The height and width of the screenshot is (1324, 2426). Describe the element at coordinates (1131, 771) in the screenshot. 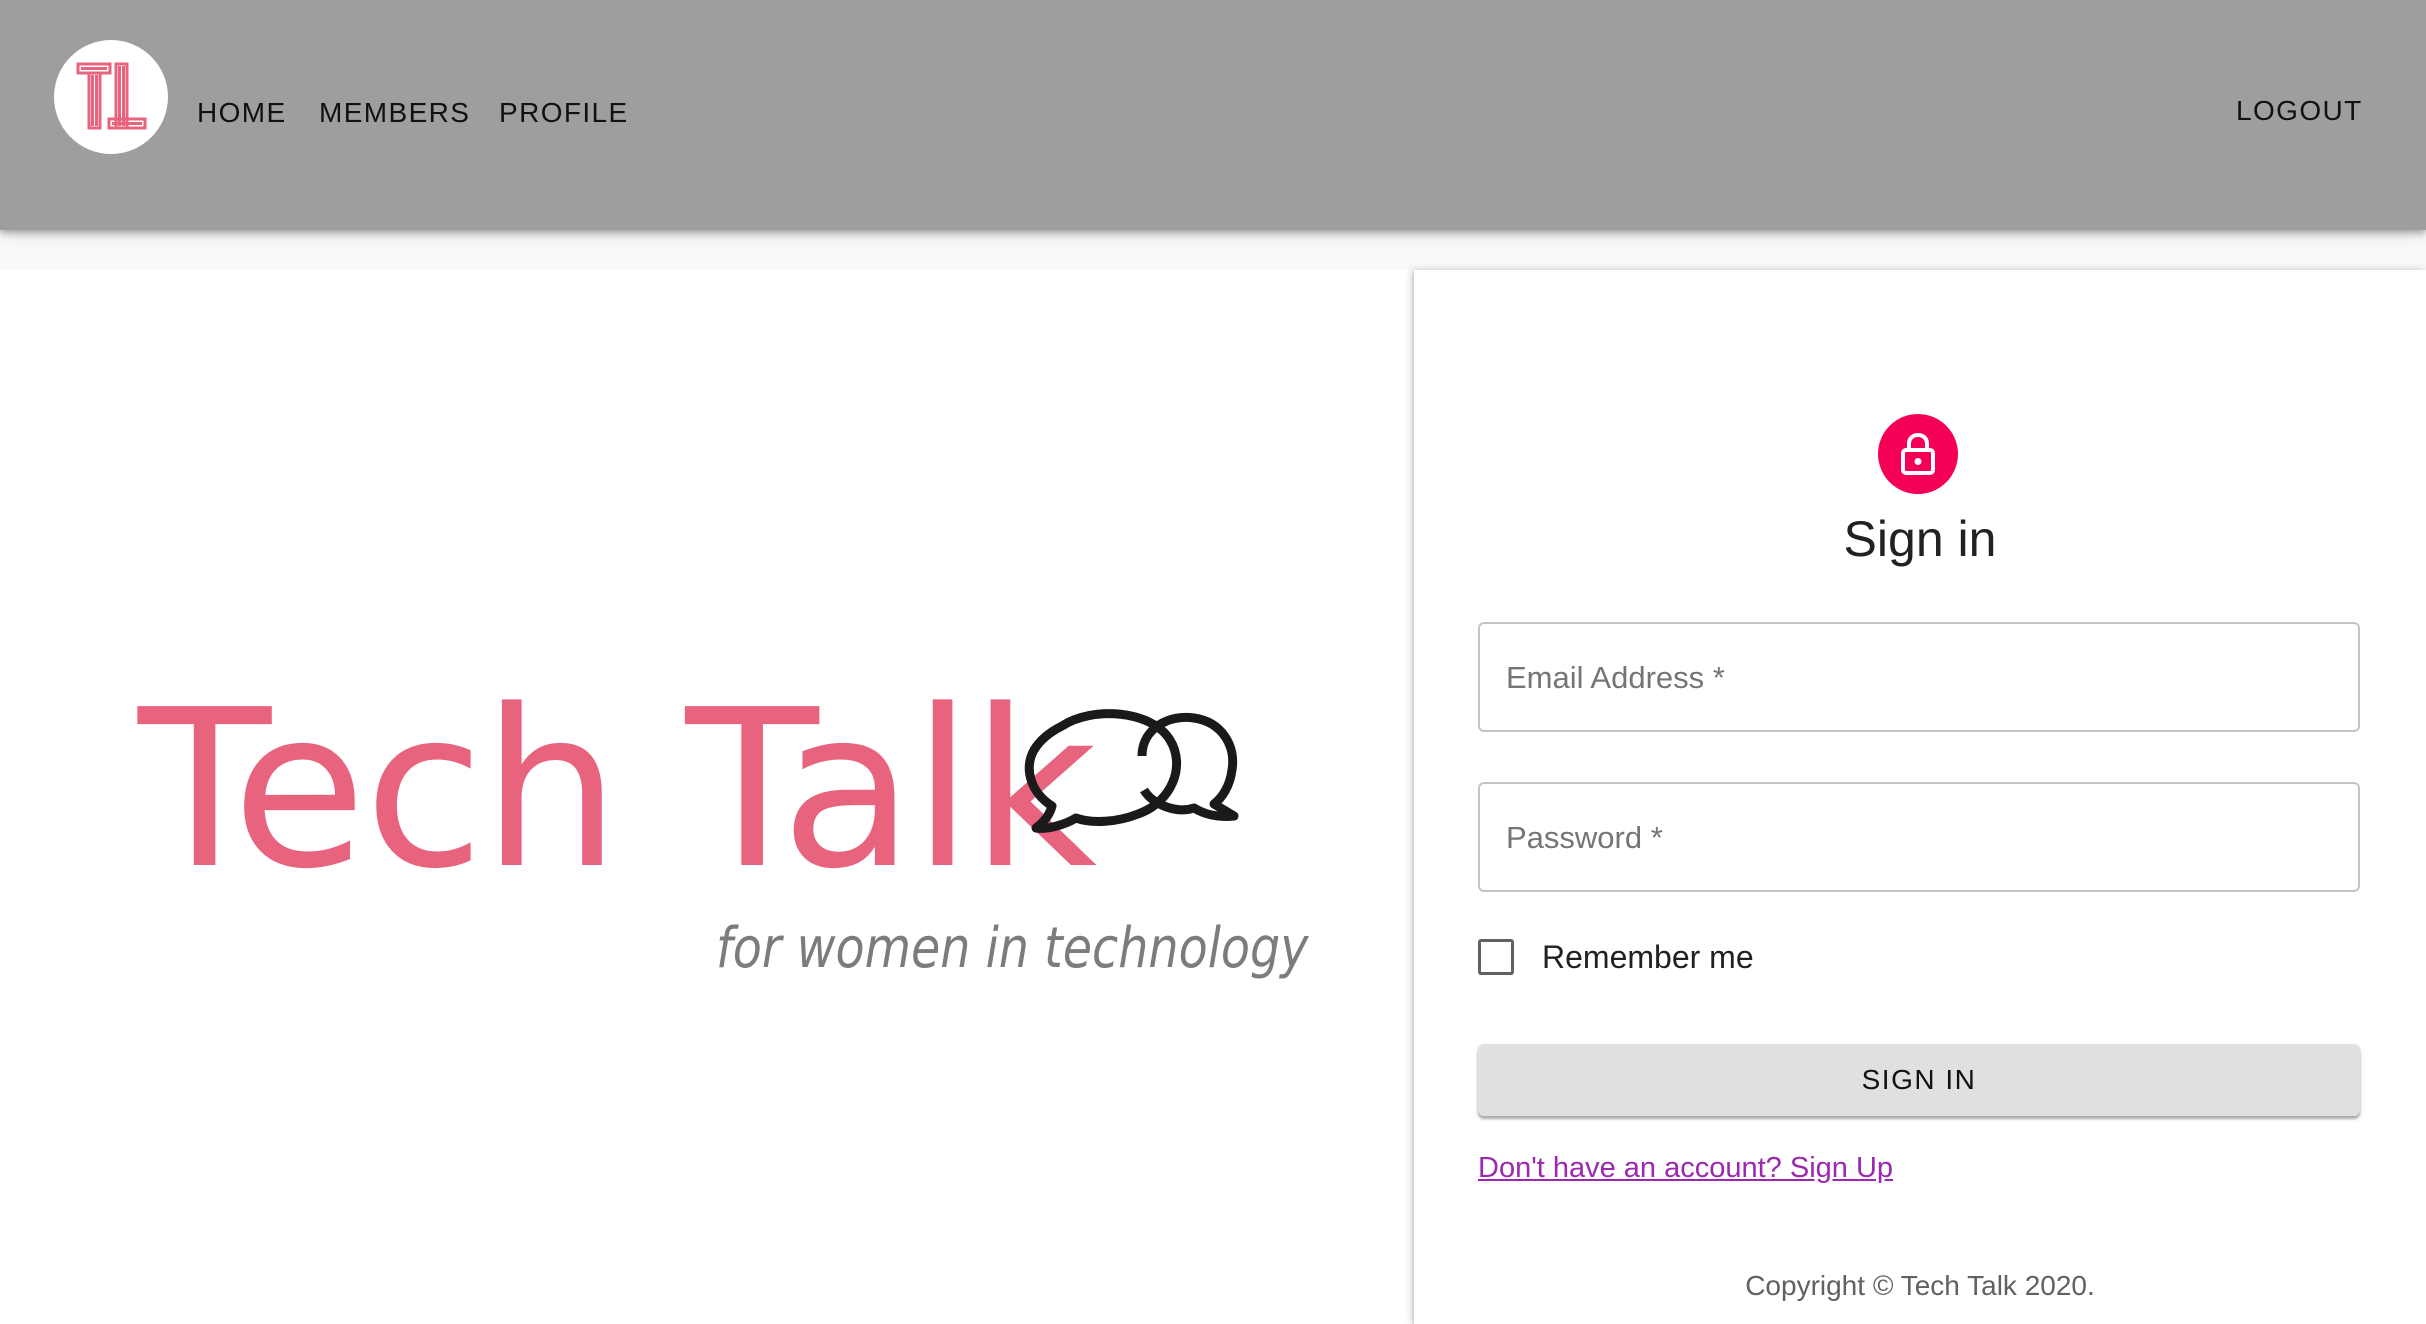

I see `speech-bubbles-icon` at that location.